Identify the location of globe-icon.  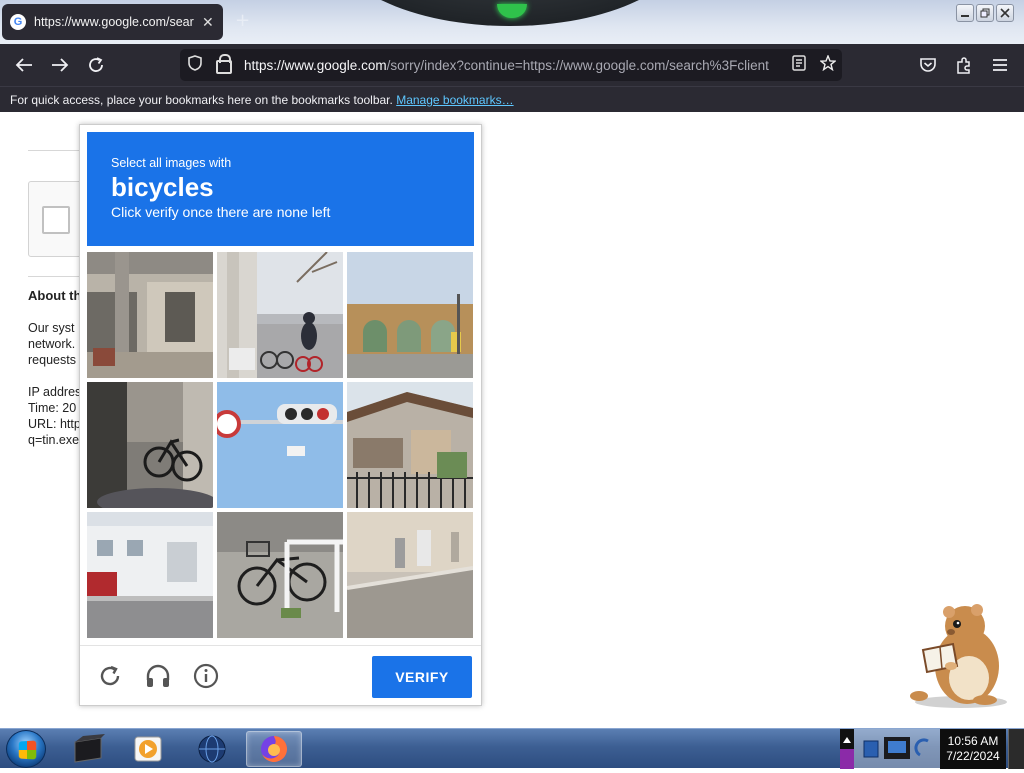
(212, 749).